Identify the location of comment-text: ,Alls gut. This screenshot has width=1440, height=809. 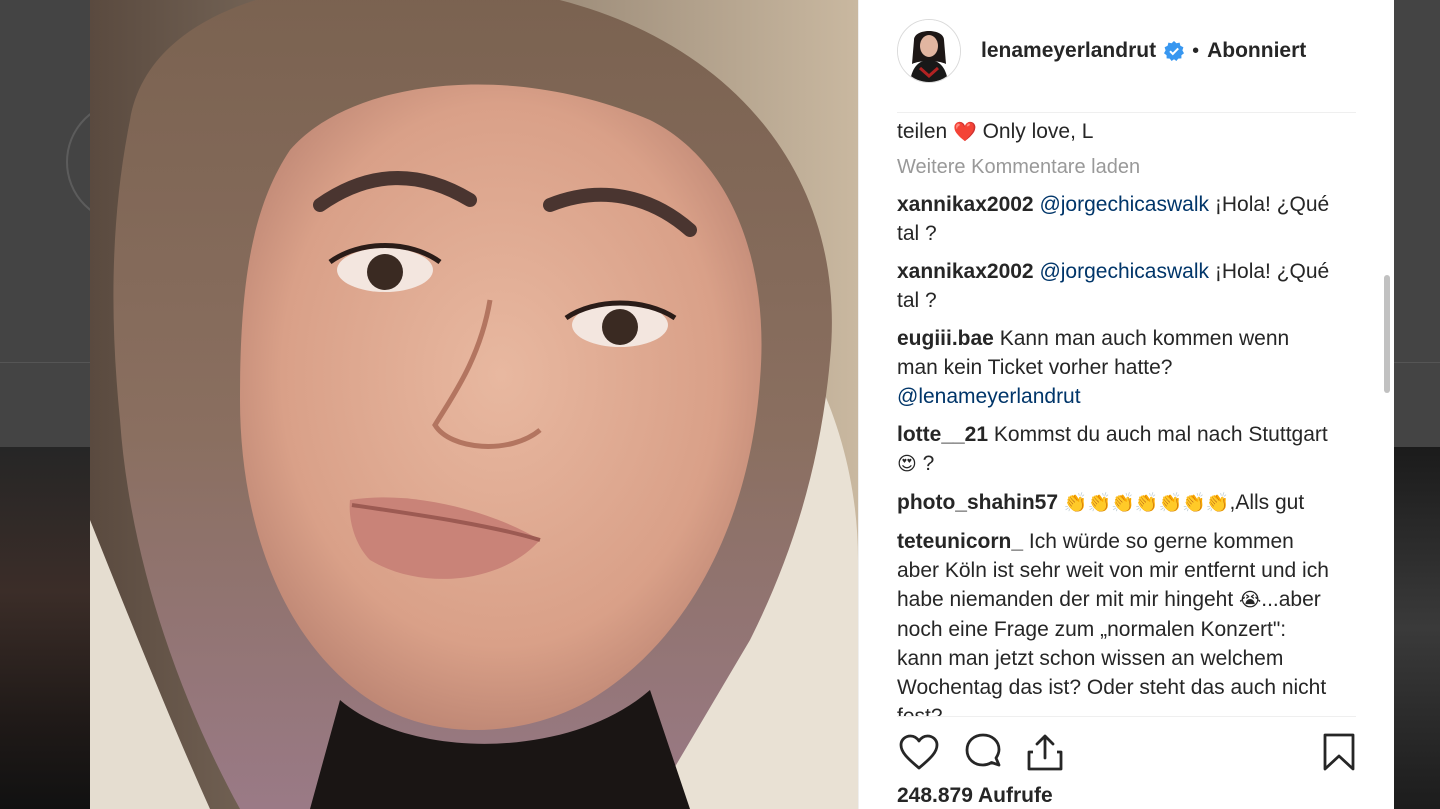
(1267, 502).